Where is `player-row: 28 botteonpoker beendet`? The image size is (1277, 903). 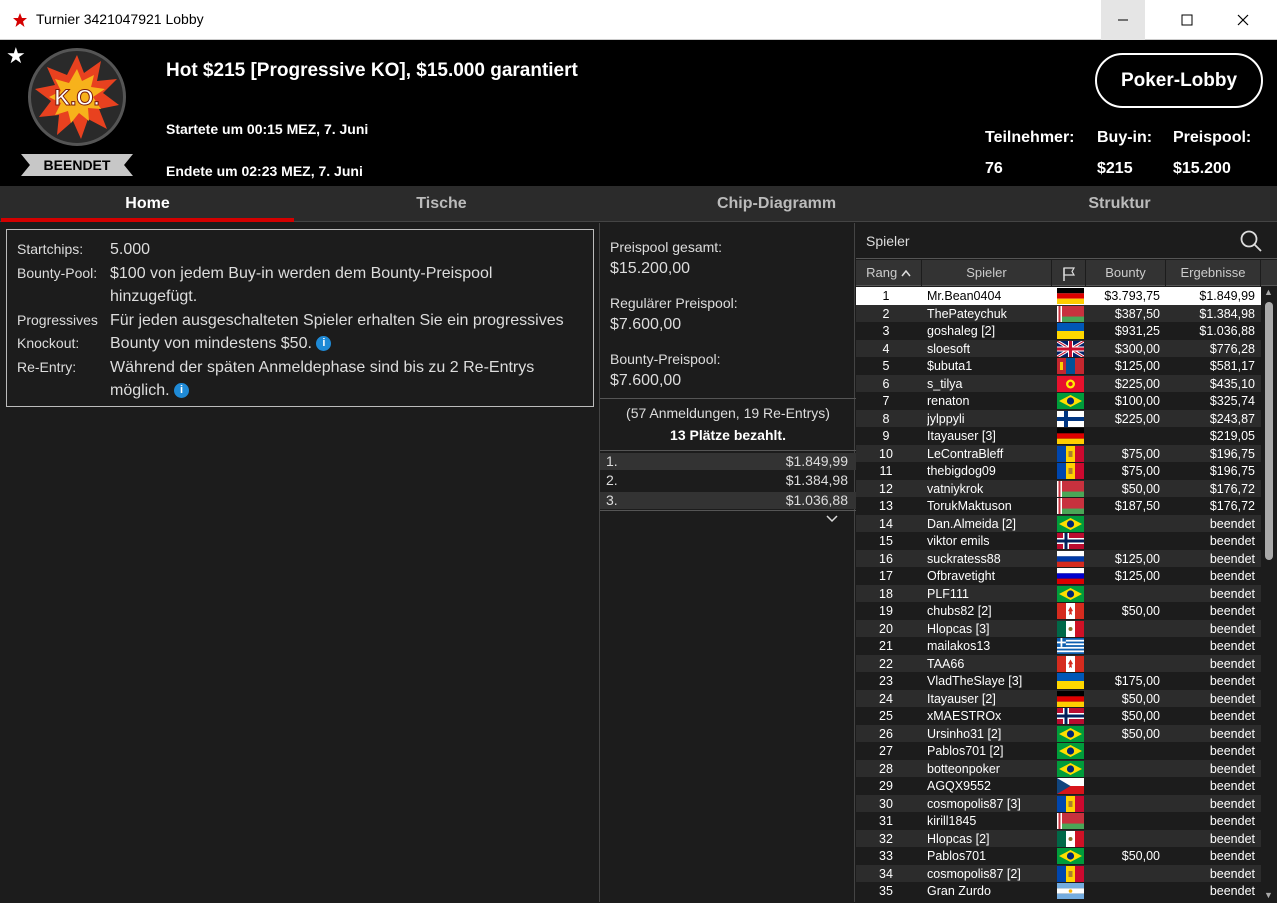 player-row: 28 botteonpoker beendet is located at coordinates (1058, 768).